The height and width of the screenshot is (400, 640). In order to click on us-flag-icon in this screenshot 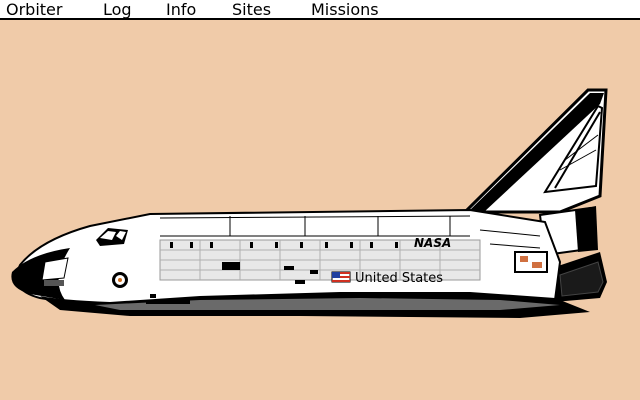, I will do `click(341, 277)`.